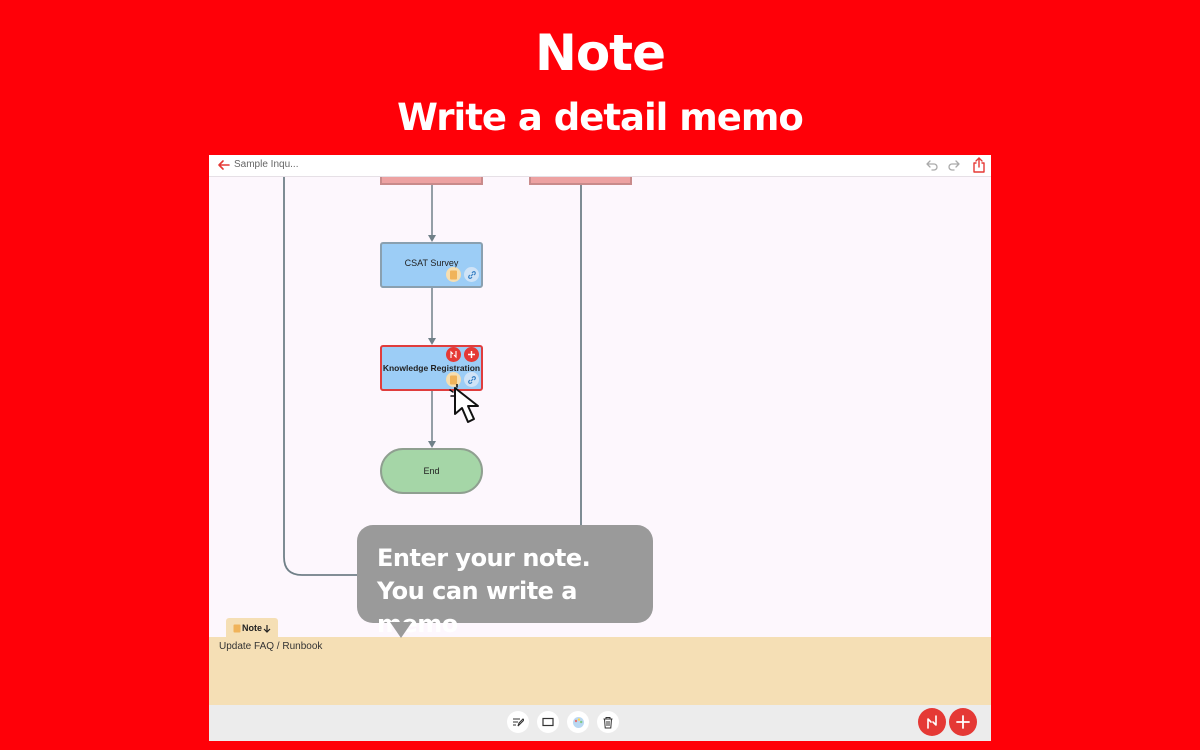  What do you see at coordinates (464, 403) in the screenshot?
I see `mouse-pointer-icon` at bounding box center [464, 403].